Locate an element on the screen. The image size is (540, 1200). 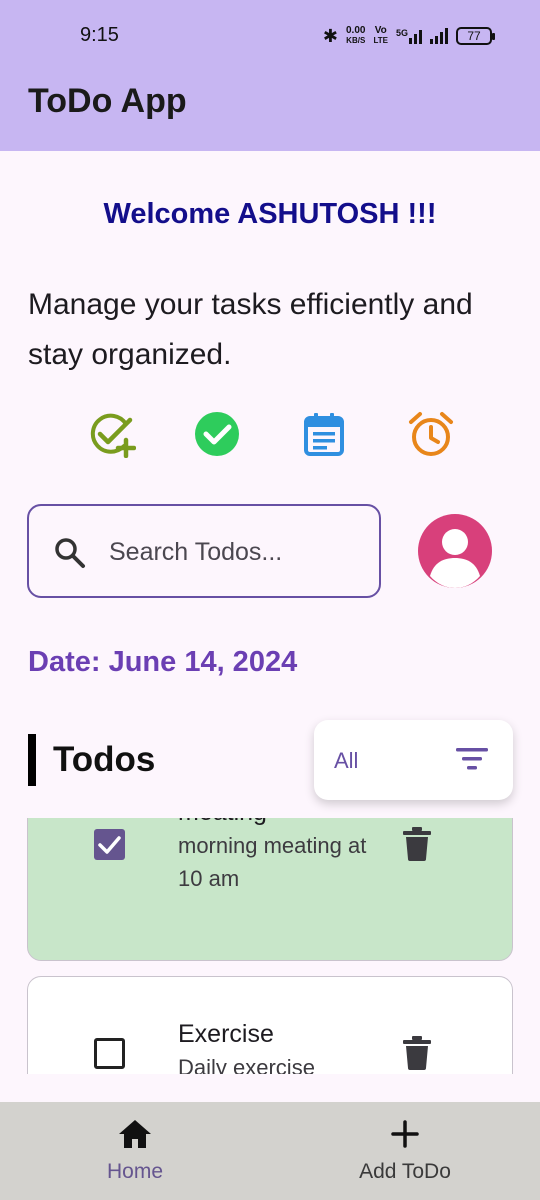
check-icon is located at coordinates (109, 845).